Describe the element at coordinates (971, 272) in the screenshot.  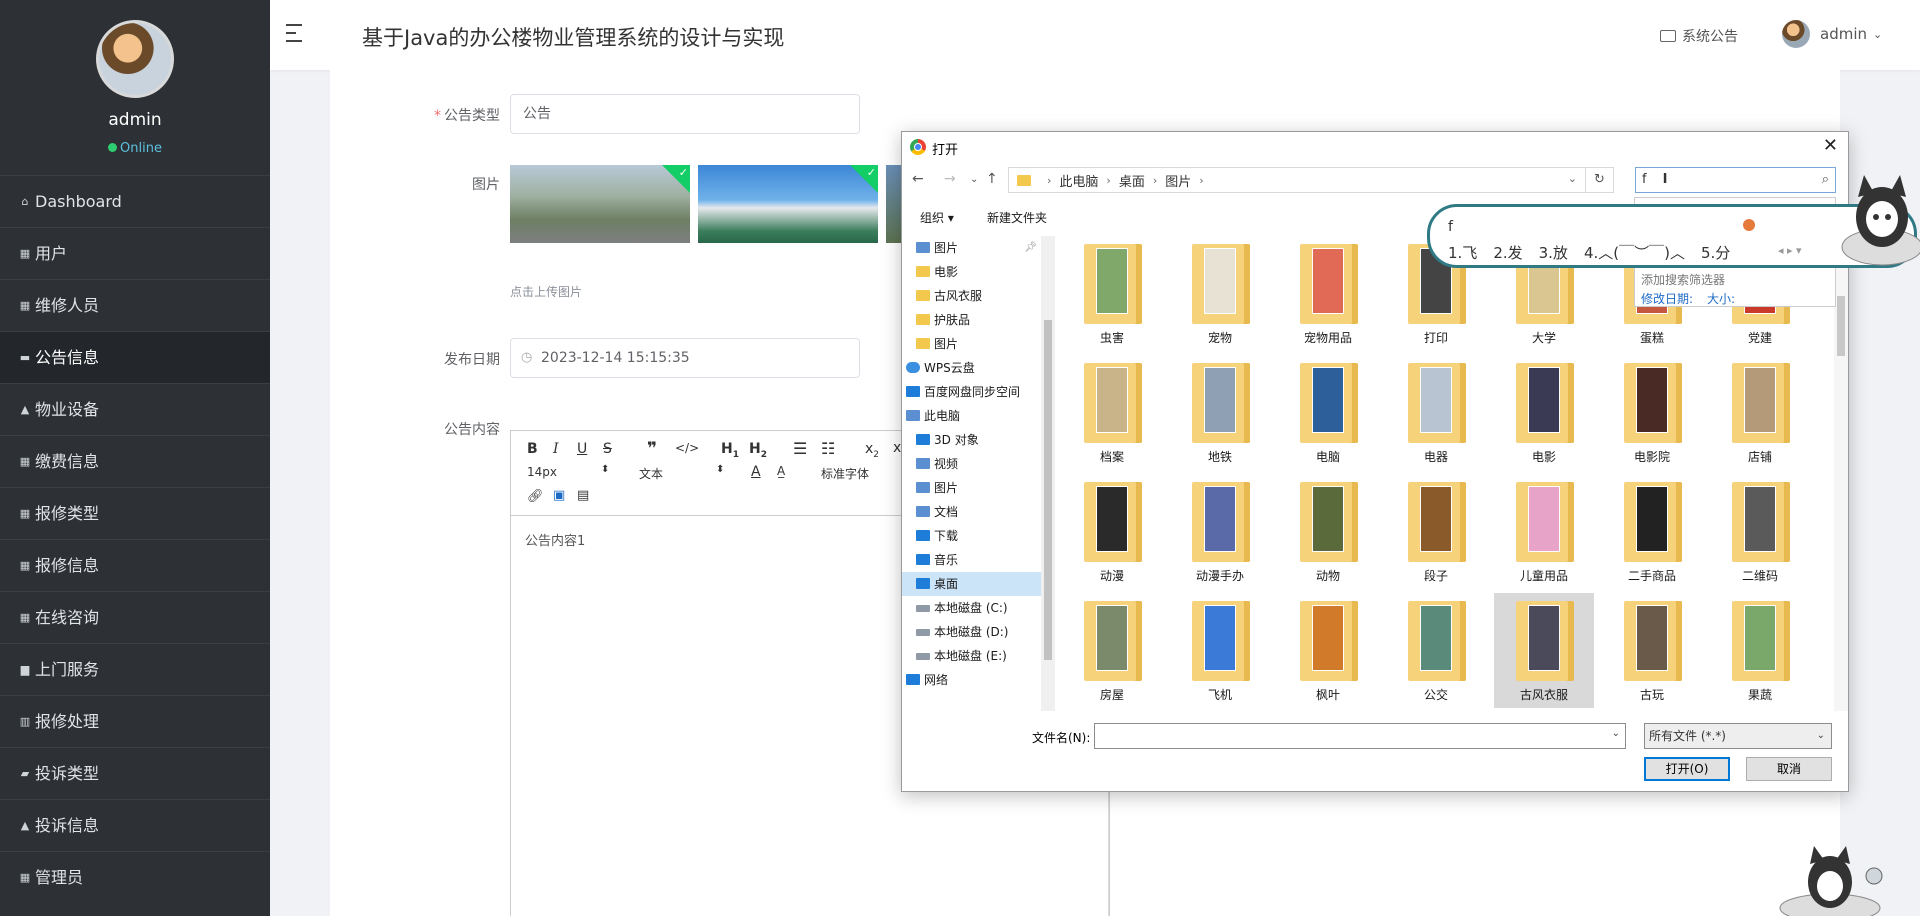
I see `nav-item: 电影` at that location.